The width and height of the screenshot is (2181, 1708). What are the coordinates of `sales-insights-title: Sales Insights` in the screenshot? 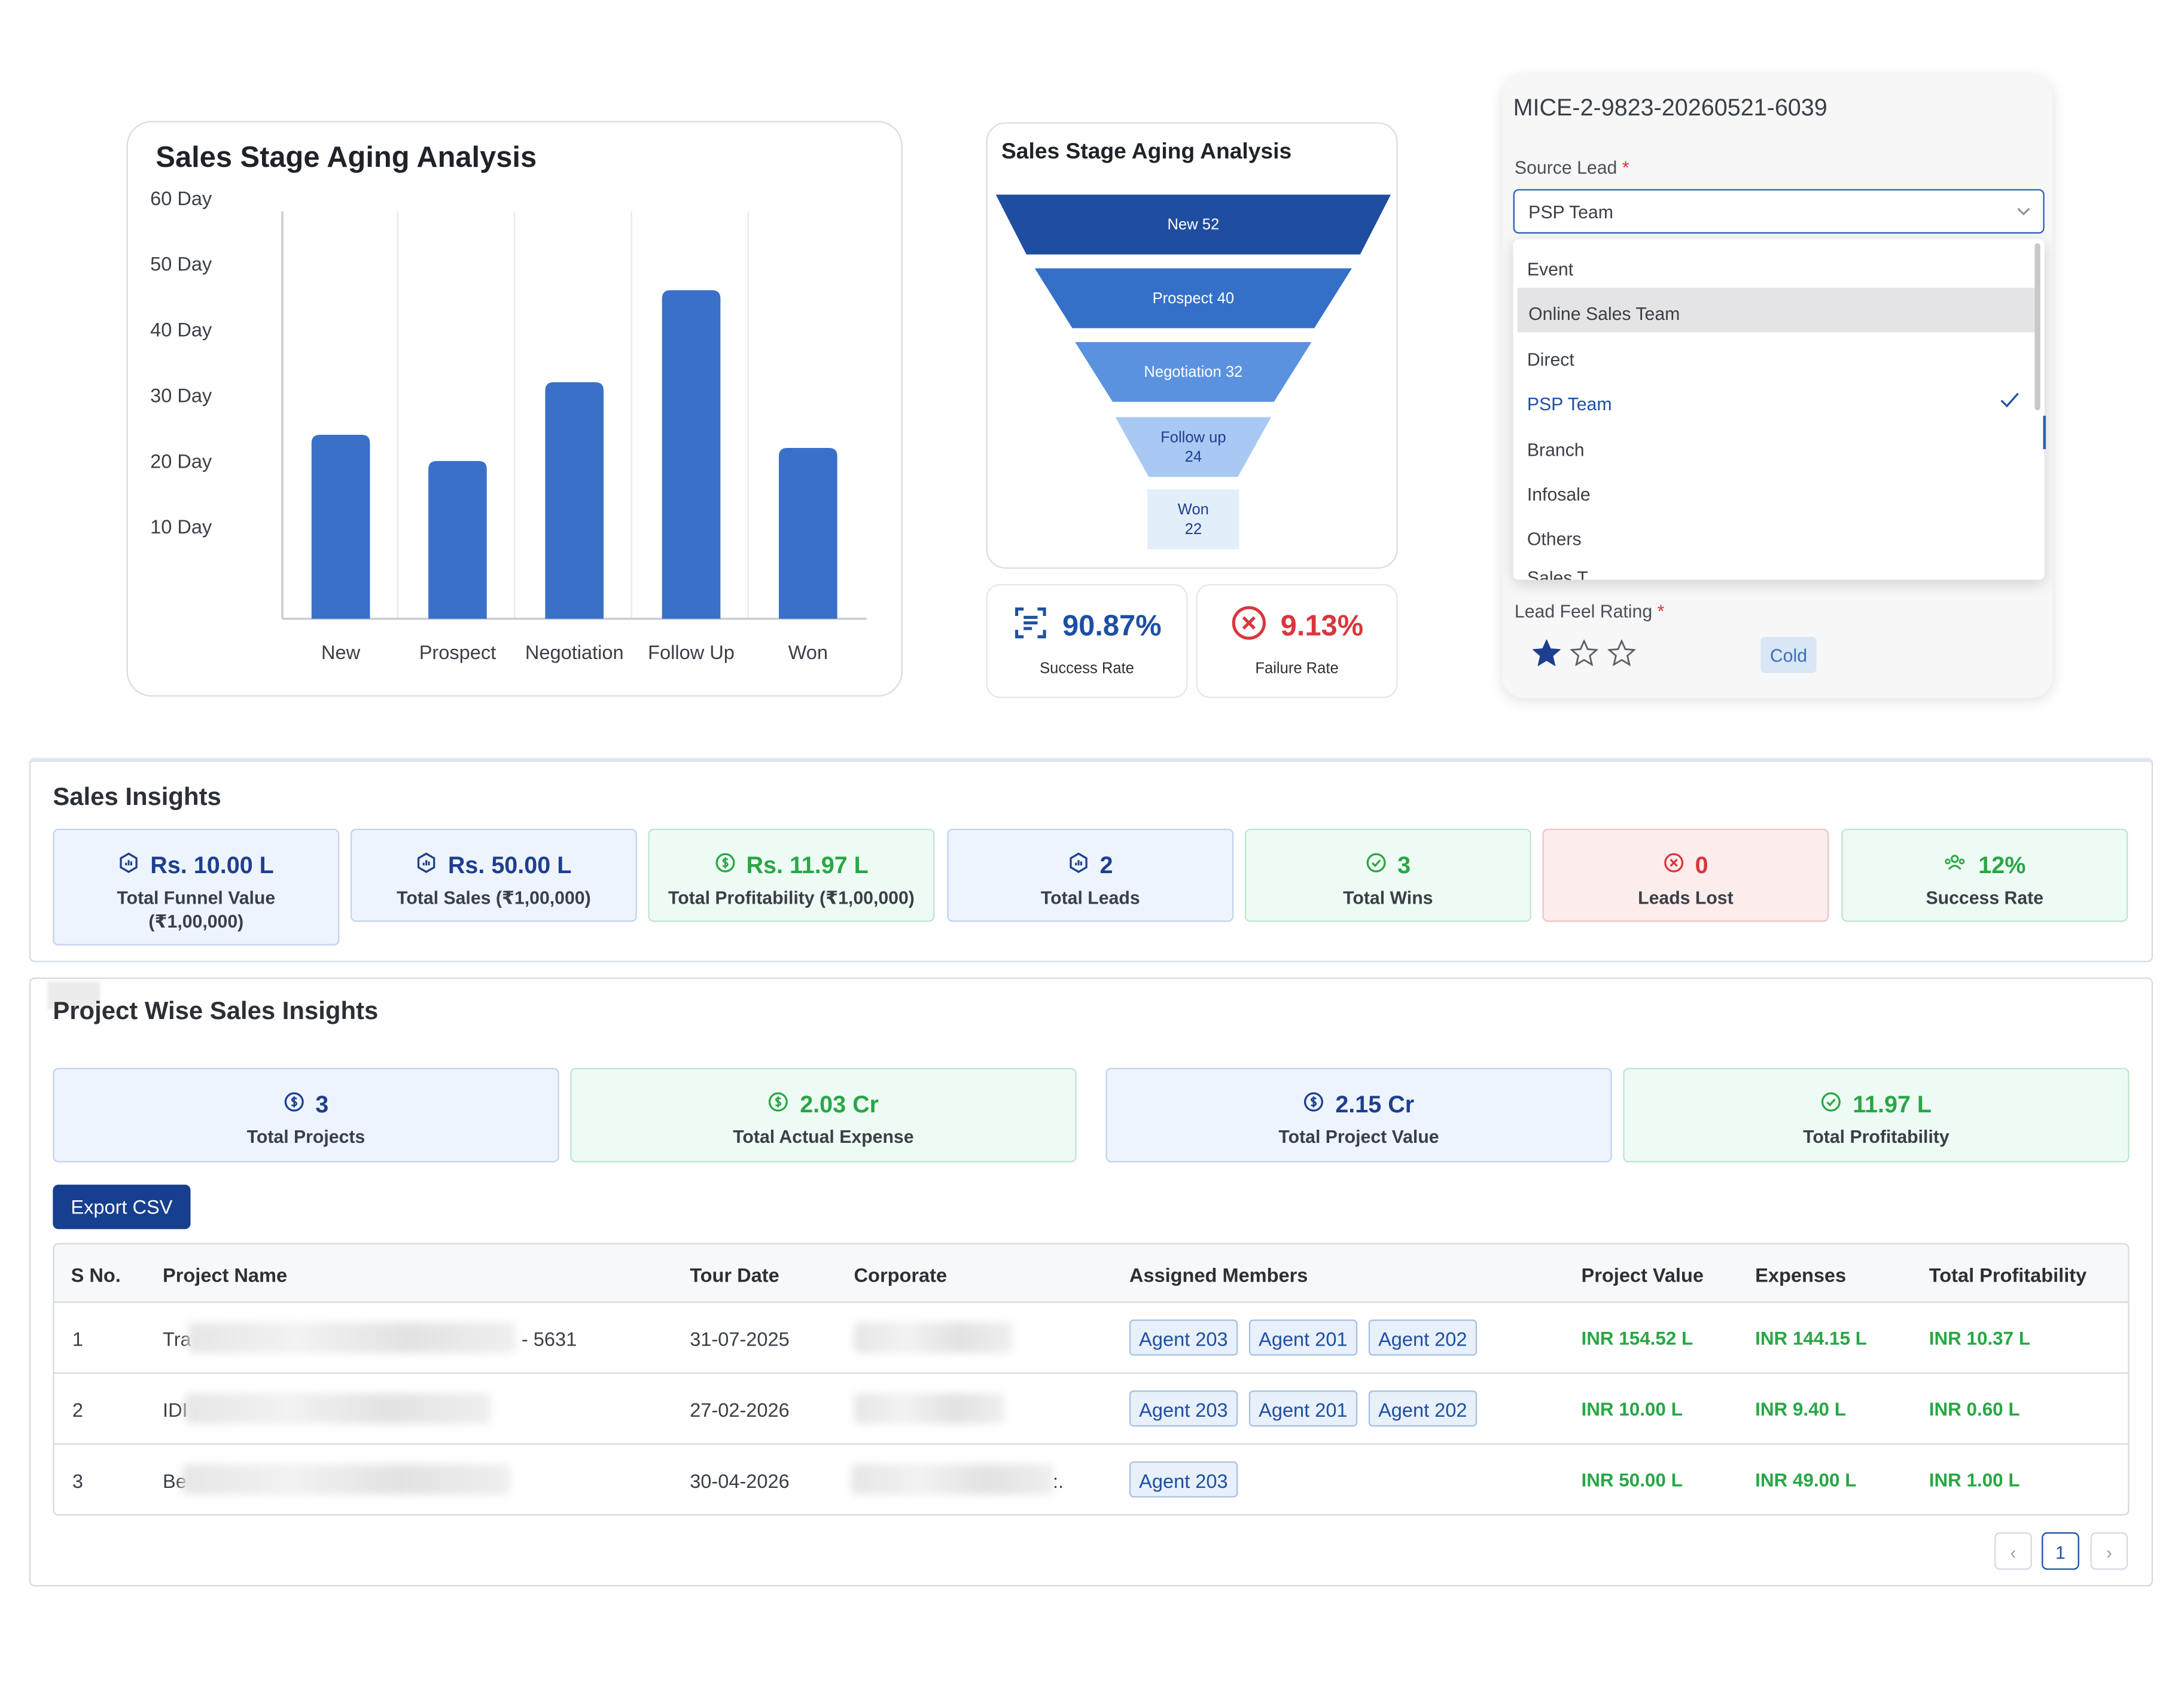 It's located at (137, 797).